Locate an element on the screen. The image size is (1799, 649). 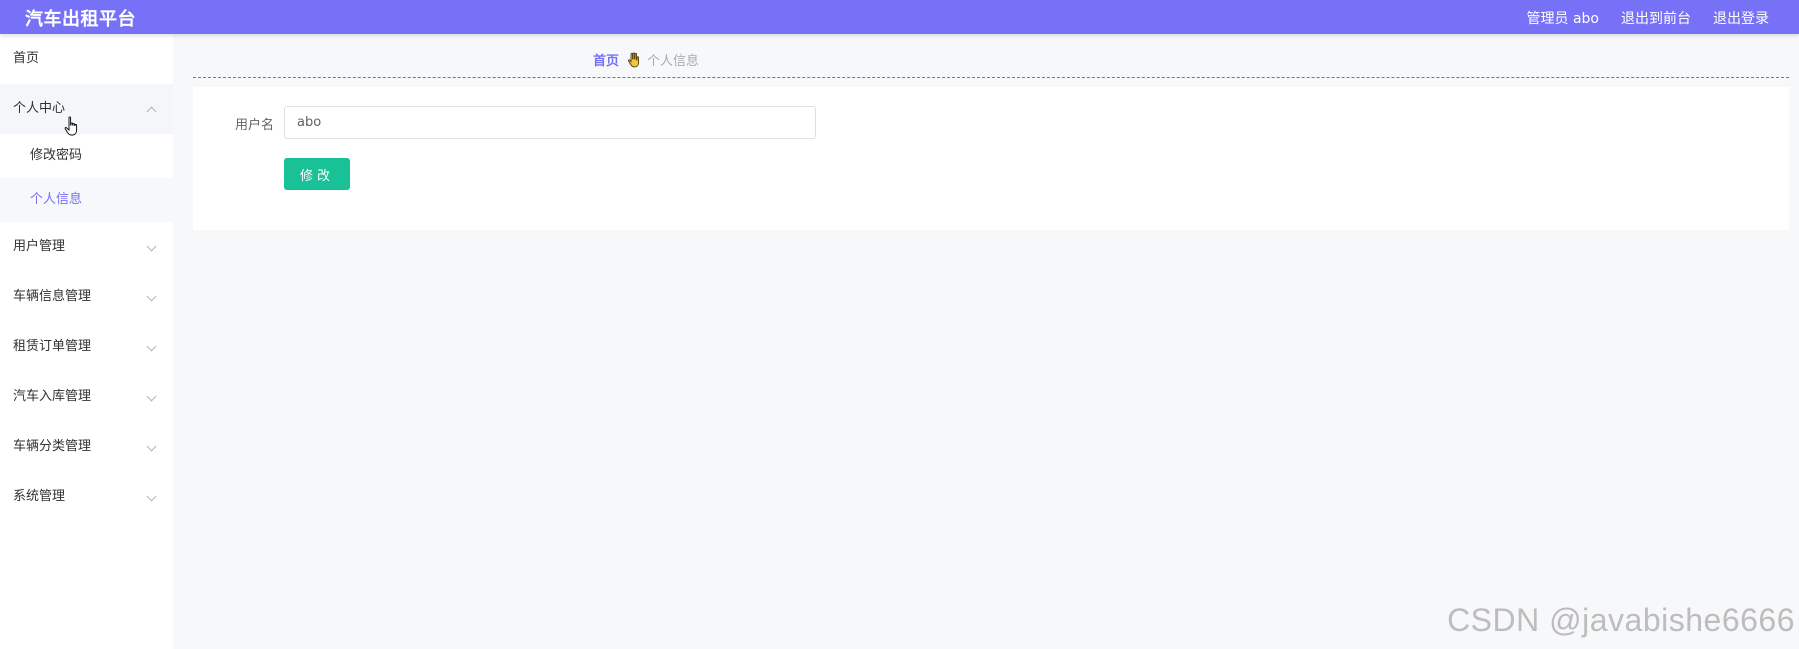
logout-link: 退出登录 is located at coordinates (1741, 18).